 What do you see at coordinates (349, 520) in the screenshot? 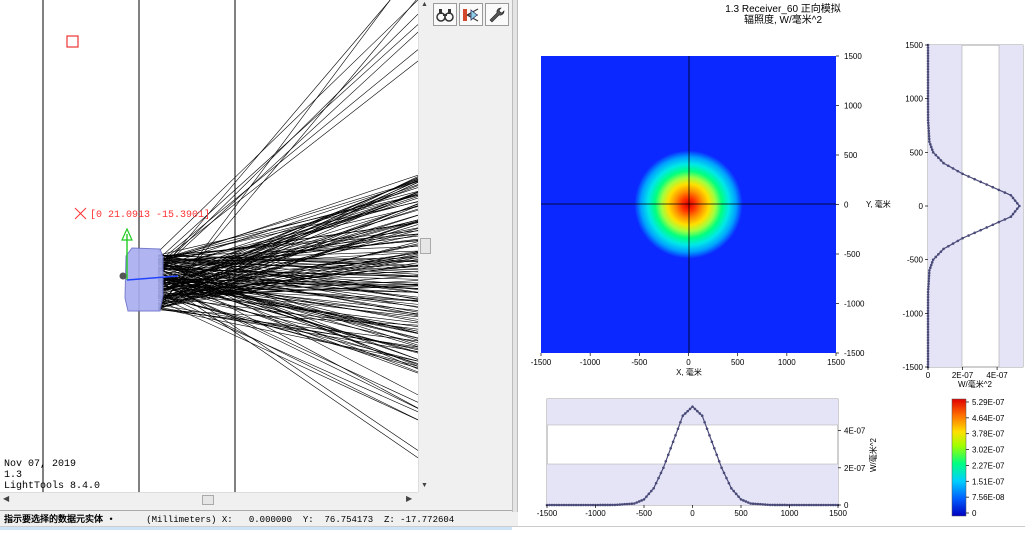
I see `status-y-value: 76.754173` at bounding box center [349, 520].